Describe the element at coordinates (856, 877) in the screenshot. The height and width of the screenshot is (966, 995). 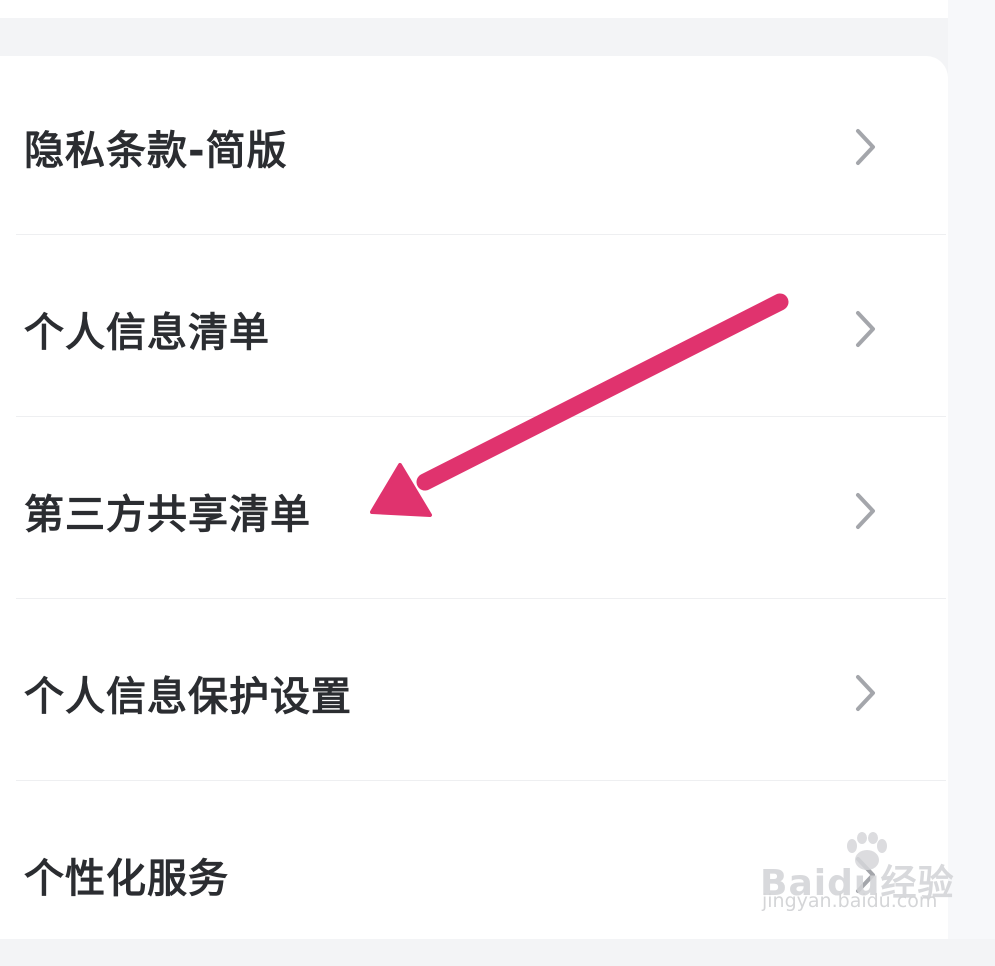
I see `baidu-watermark: Baidu经验 jingyan.baidu.com` at that location.